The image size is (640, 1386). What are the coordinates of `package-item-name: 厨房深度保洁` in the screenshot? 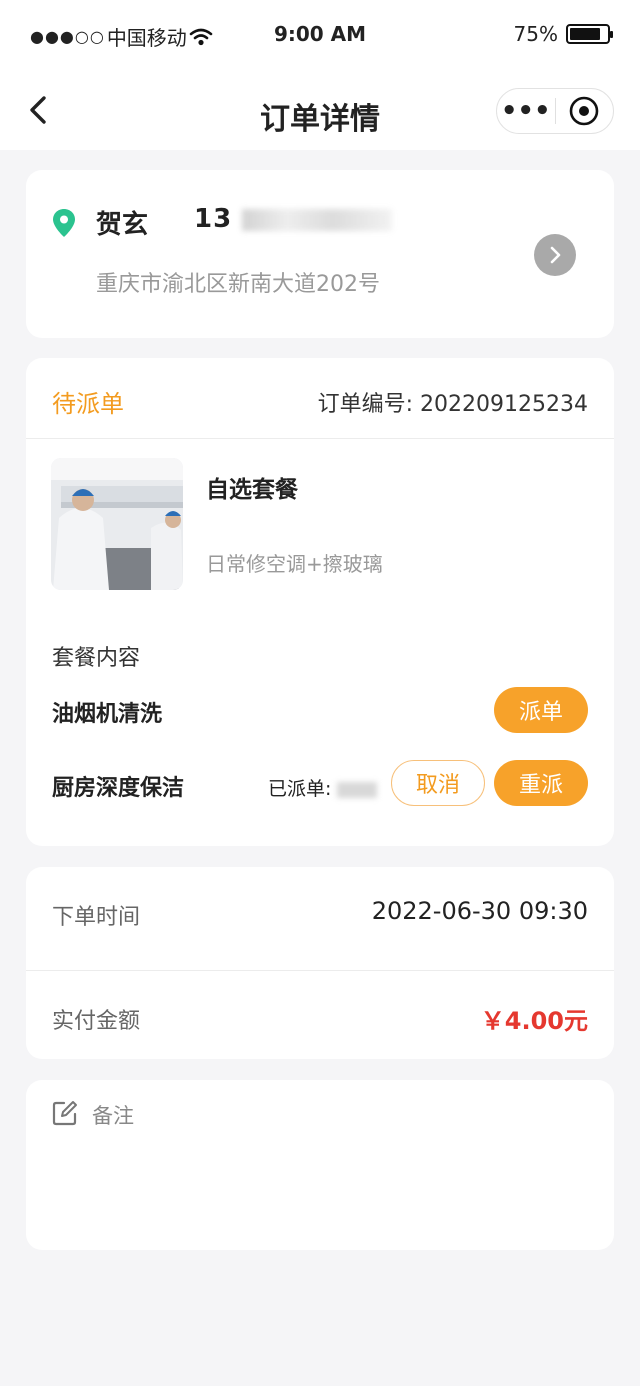 It's located at (118, 788).